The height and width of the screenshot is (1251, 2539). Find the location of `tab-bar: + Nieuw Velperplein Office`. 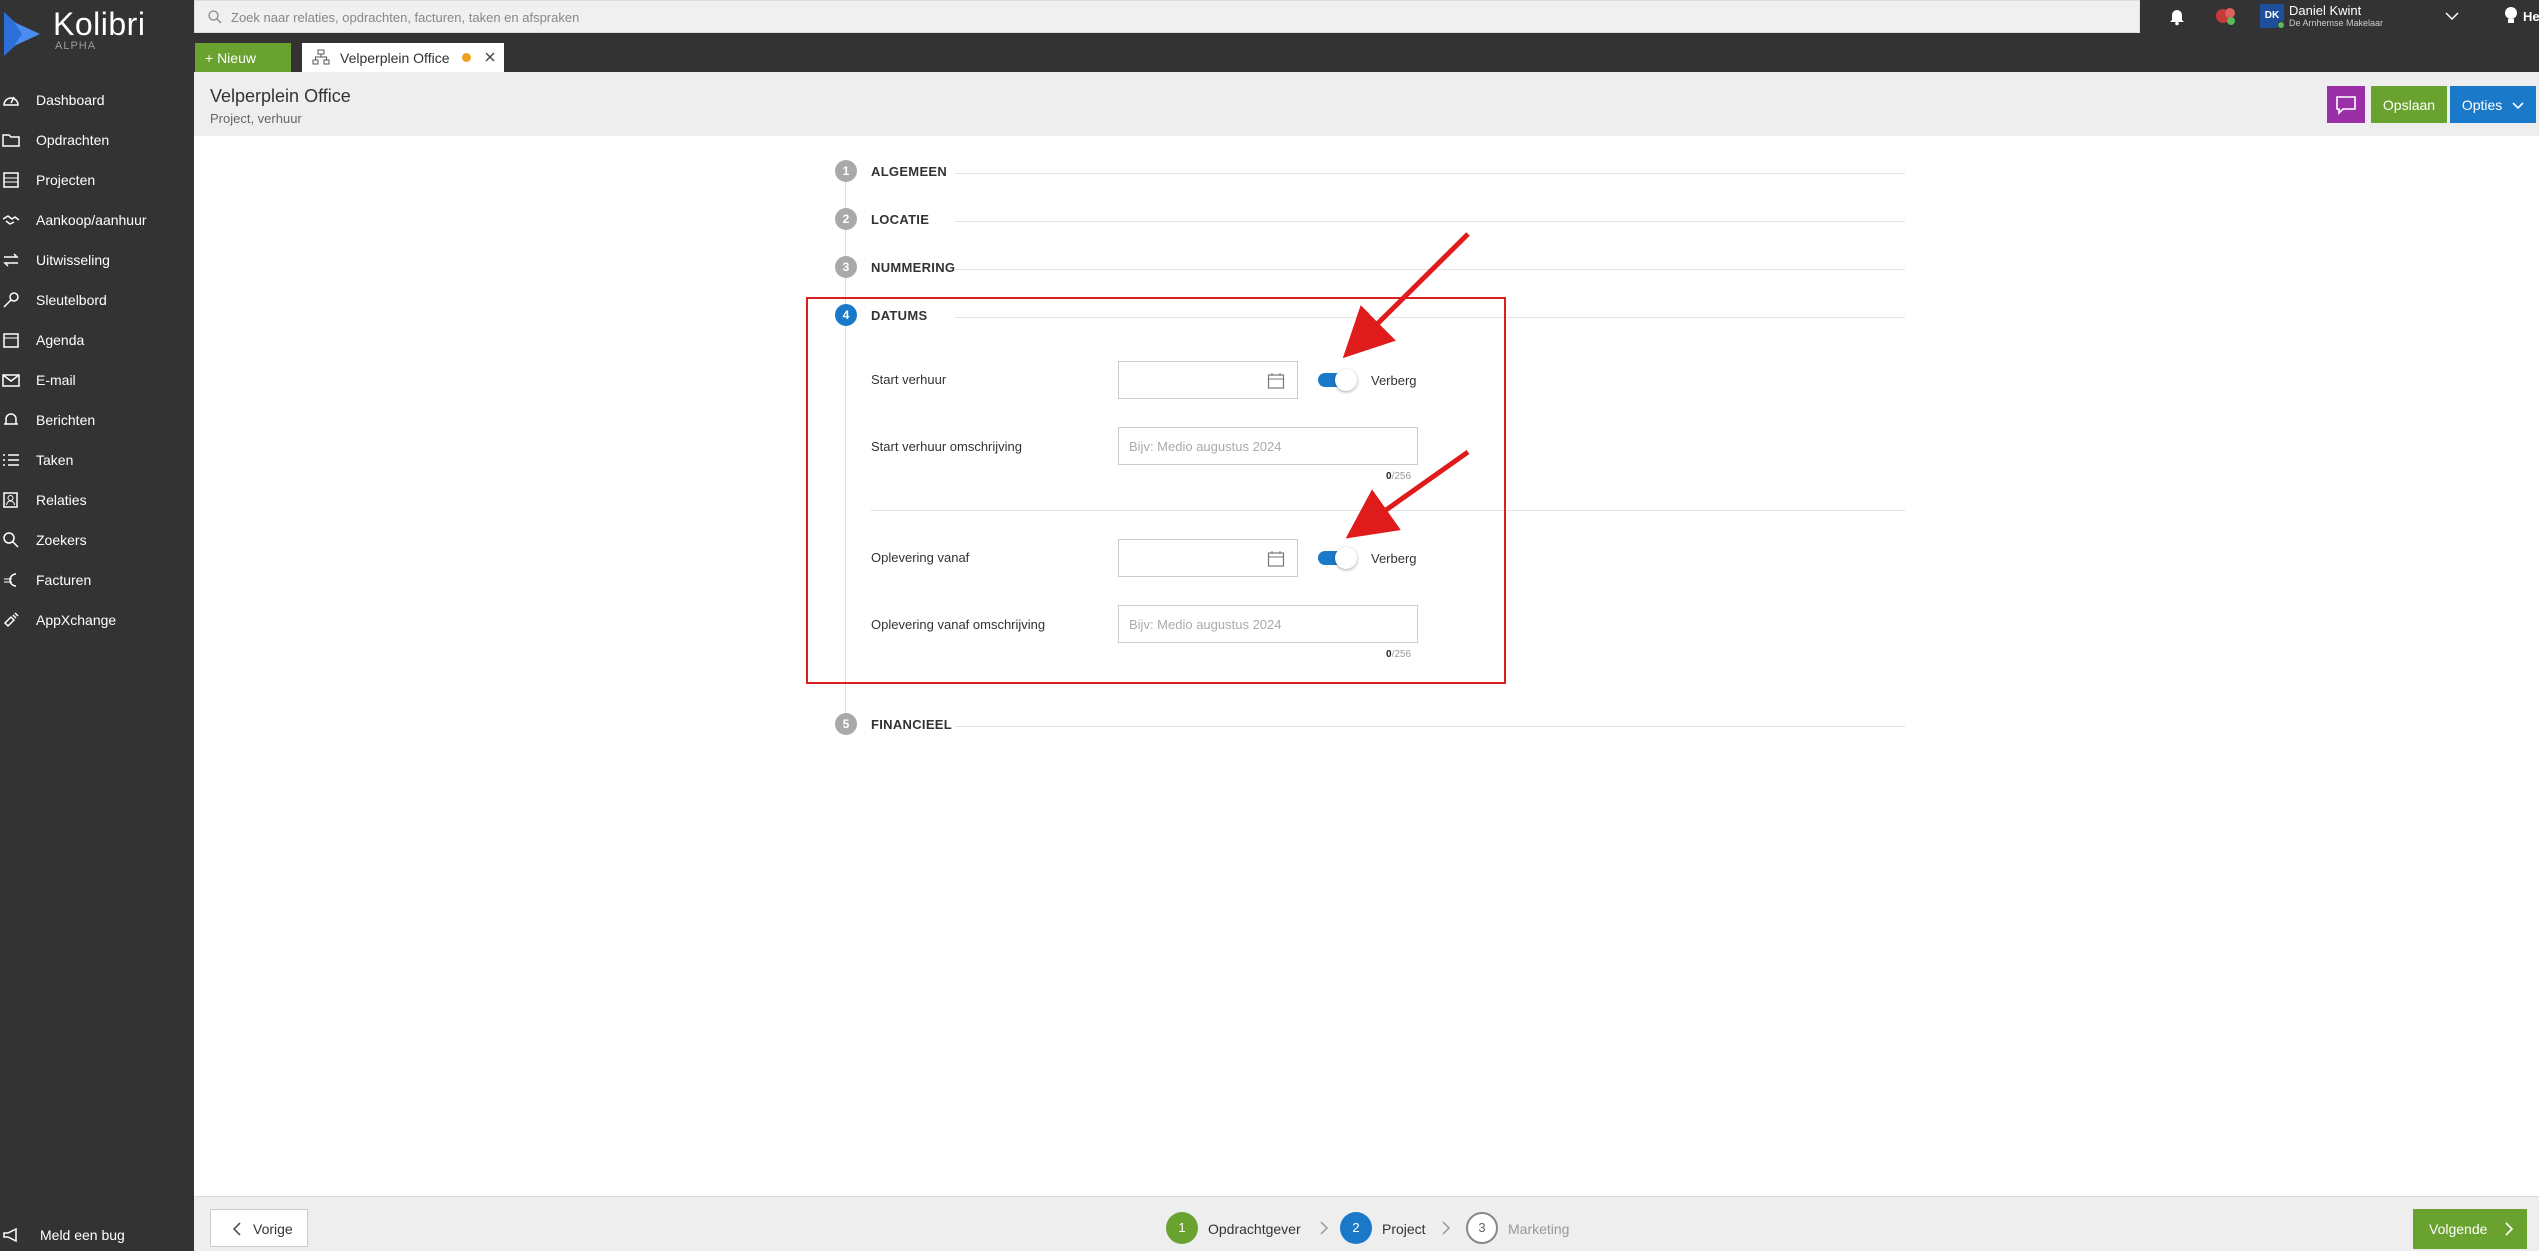

tab-bar: + Nieuw Velperplein Office is located at coordinates (1366, 54).